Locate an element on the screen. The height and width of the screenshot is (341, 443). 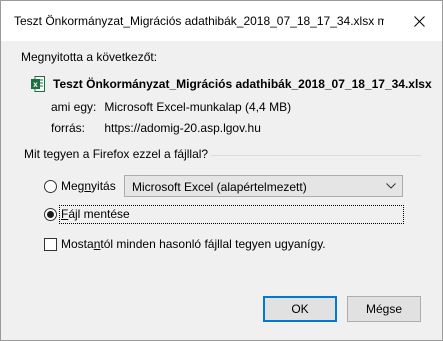
opened-label: Megnyitotta a következőt: is located at coordinates (89, 57).